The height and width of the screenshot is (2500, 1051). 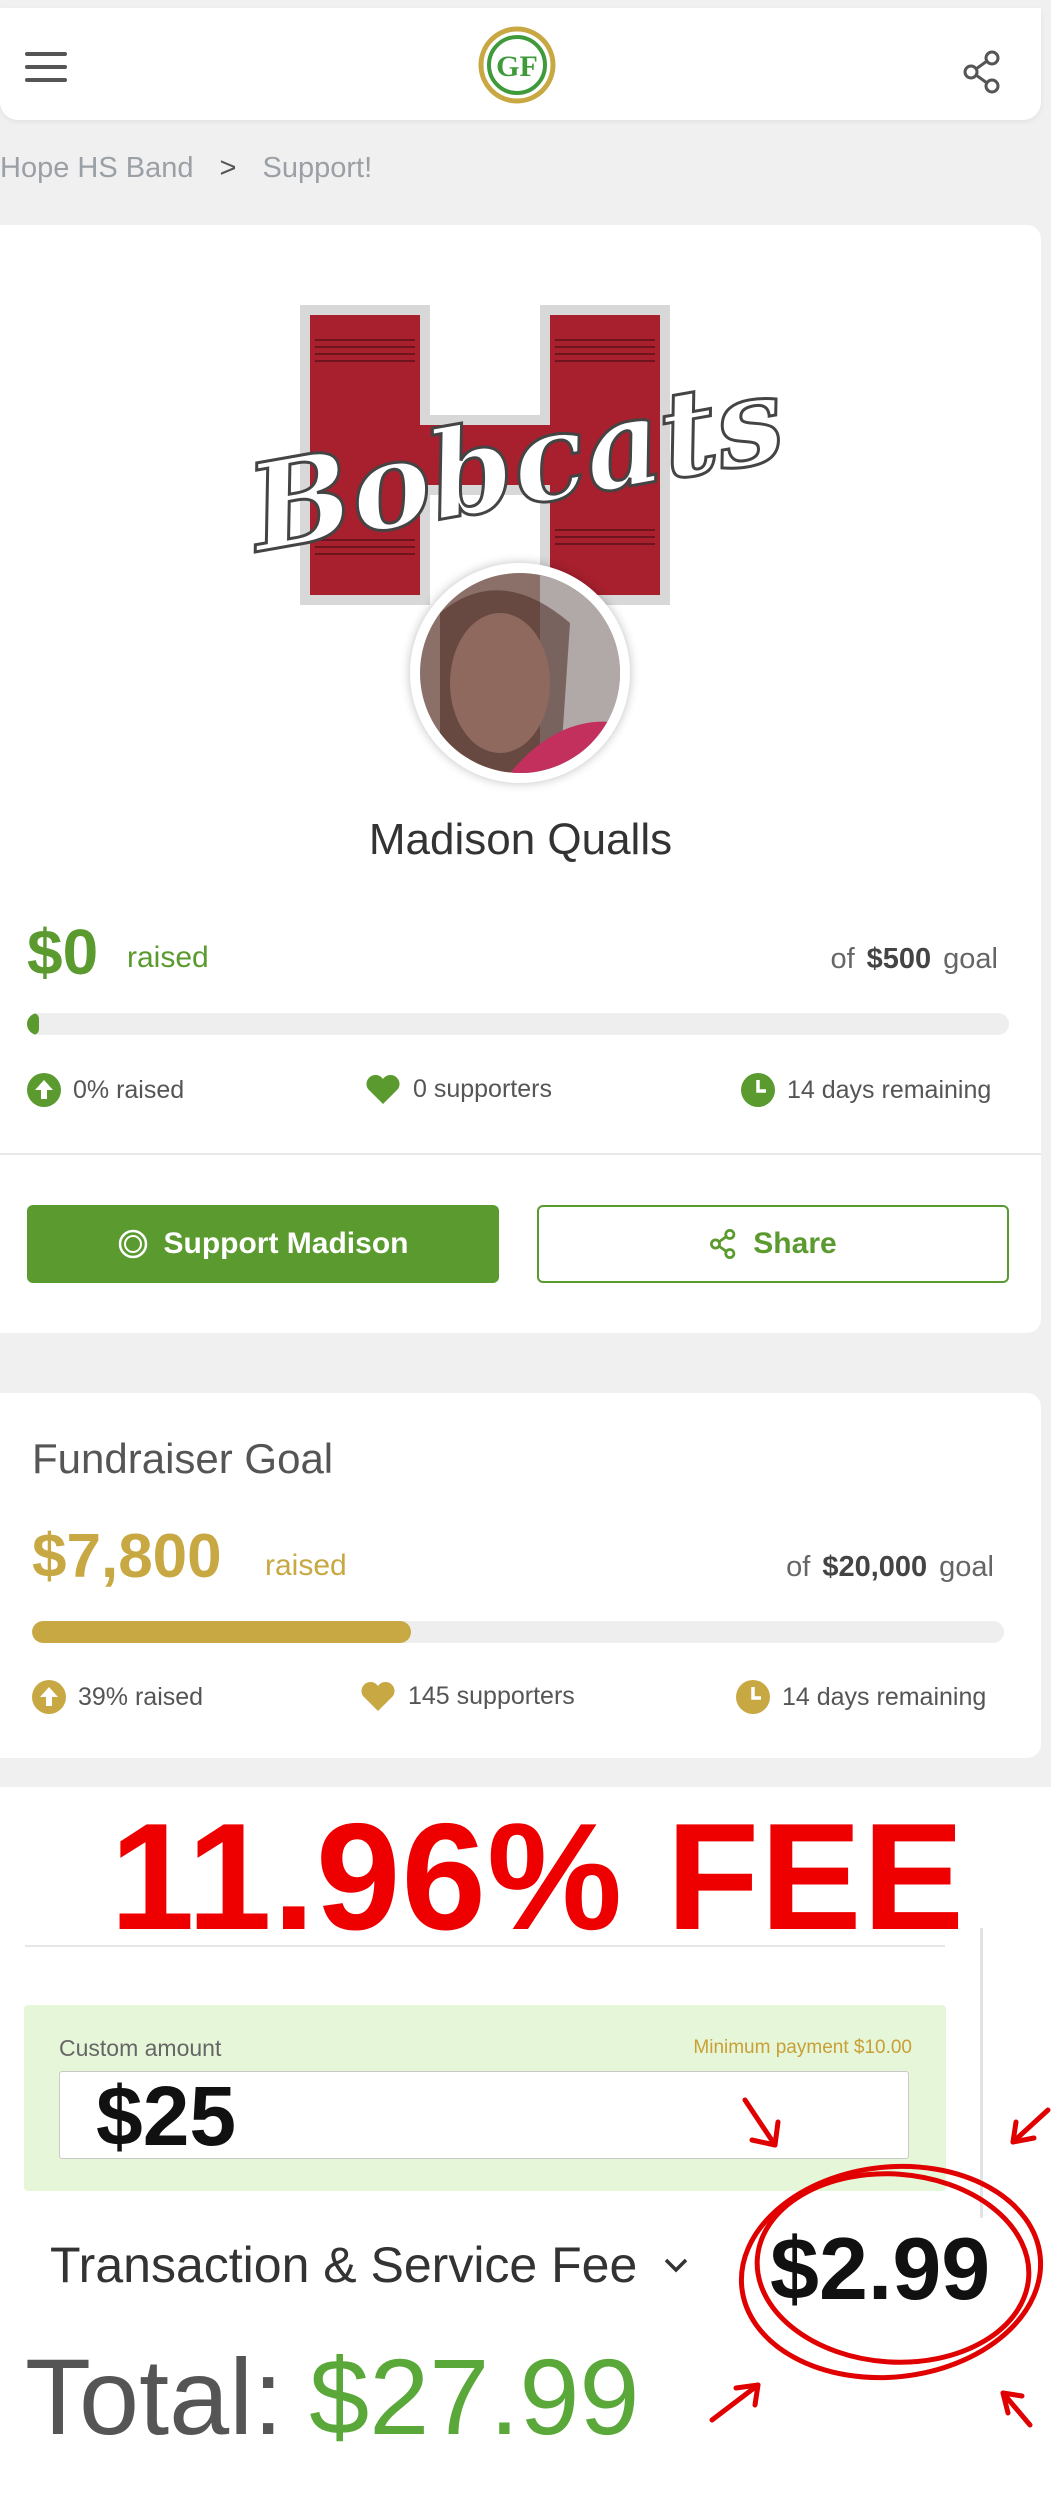 I want to click on avatar, so click(x=520, y=673).